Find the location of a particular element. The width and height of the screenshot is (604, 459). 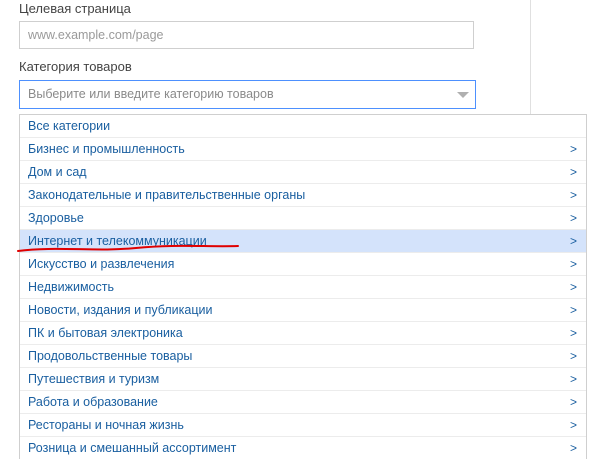

category-item-label: Недвижимость is located at coordinates (71, 287).